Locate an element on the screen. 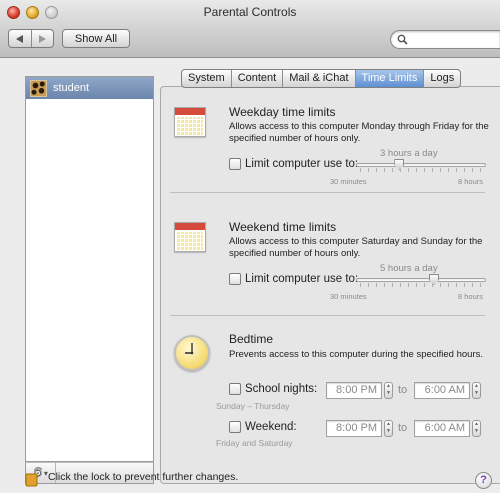 The width and height of the screenshot is (500, 493). search-field is located at coordinates (445, 39).